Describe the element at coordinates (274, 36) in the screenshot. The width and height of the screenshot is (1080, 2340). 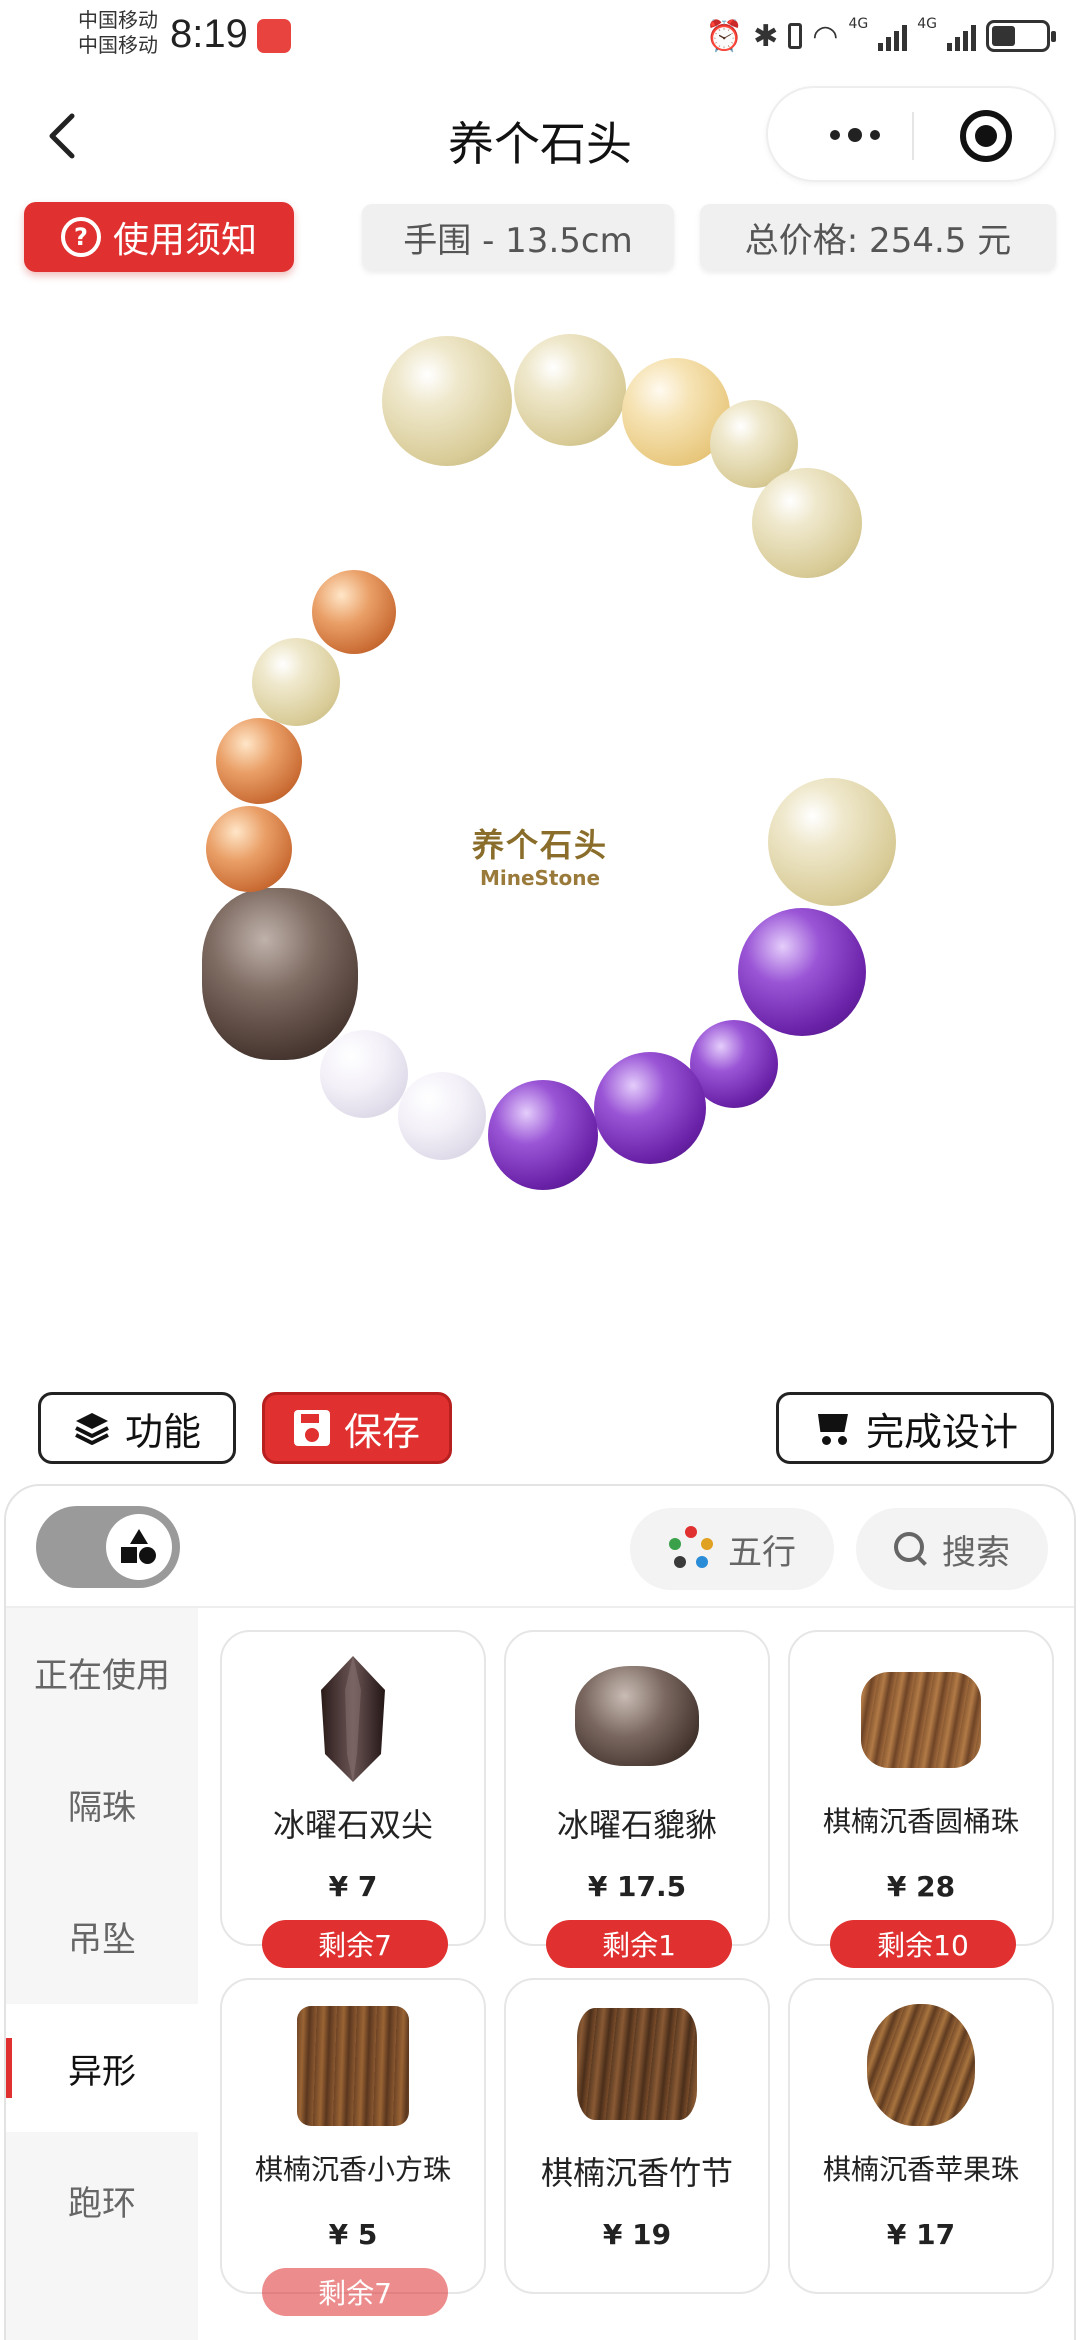
I see `app-notification-icon` at that location.